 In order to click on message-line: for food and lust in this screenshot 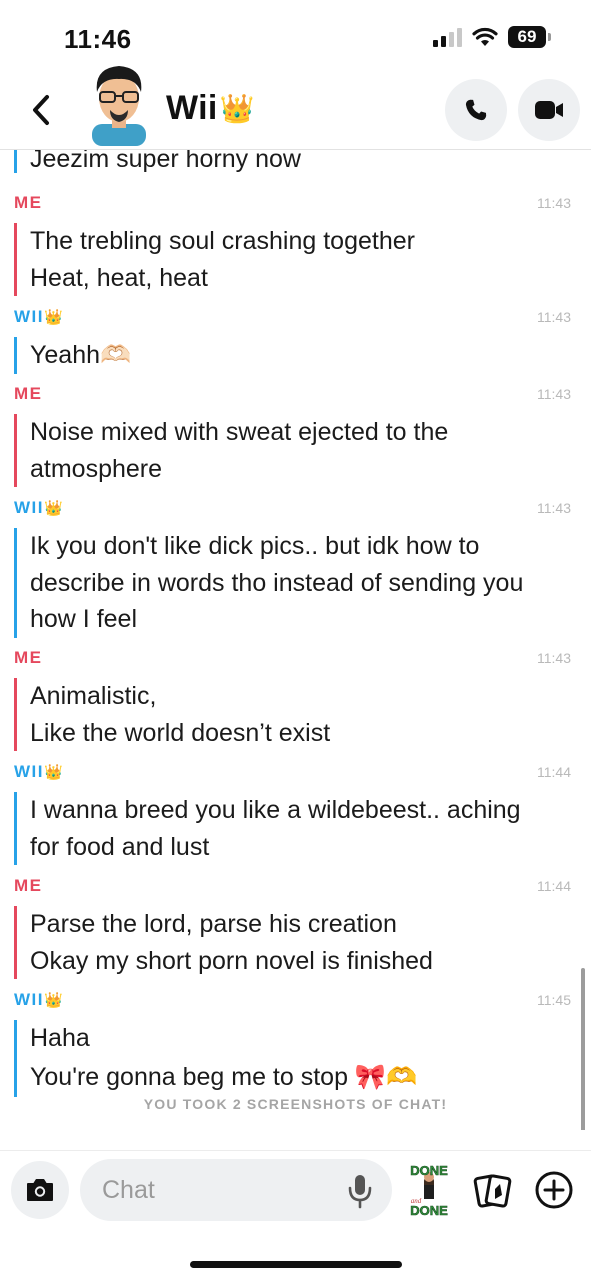, I will do `click(120, 846)`.